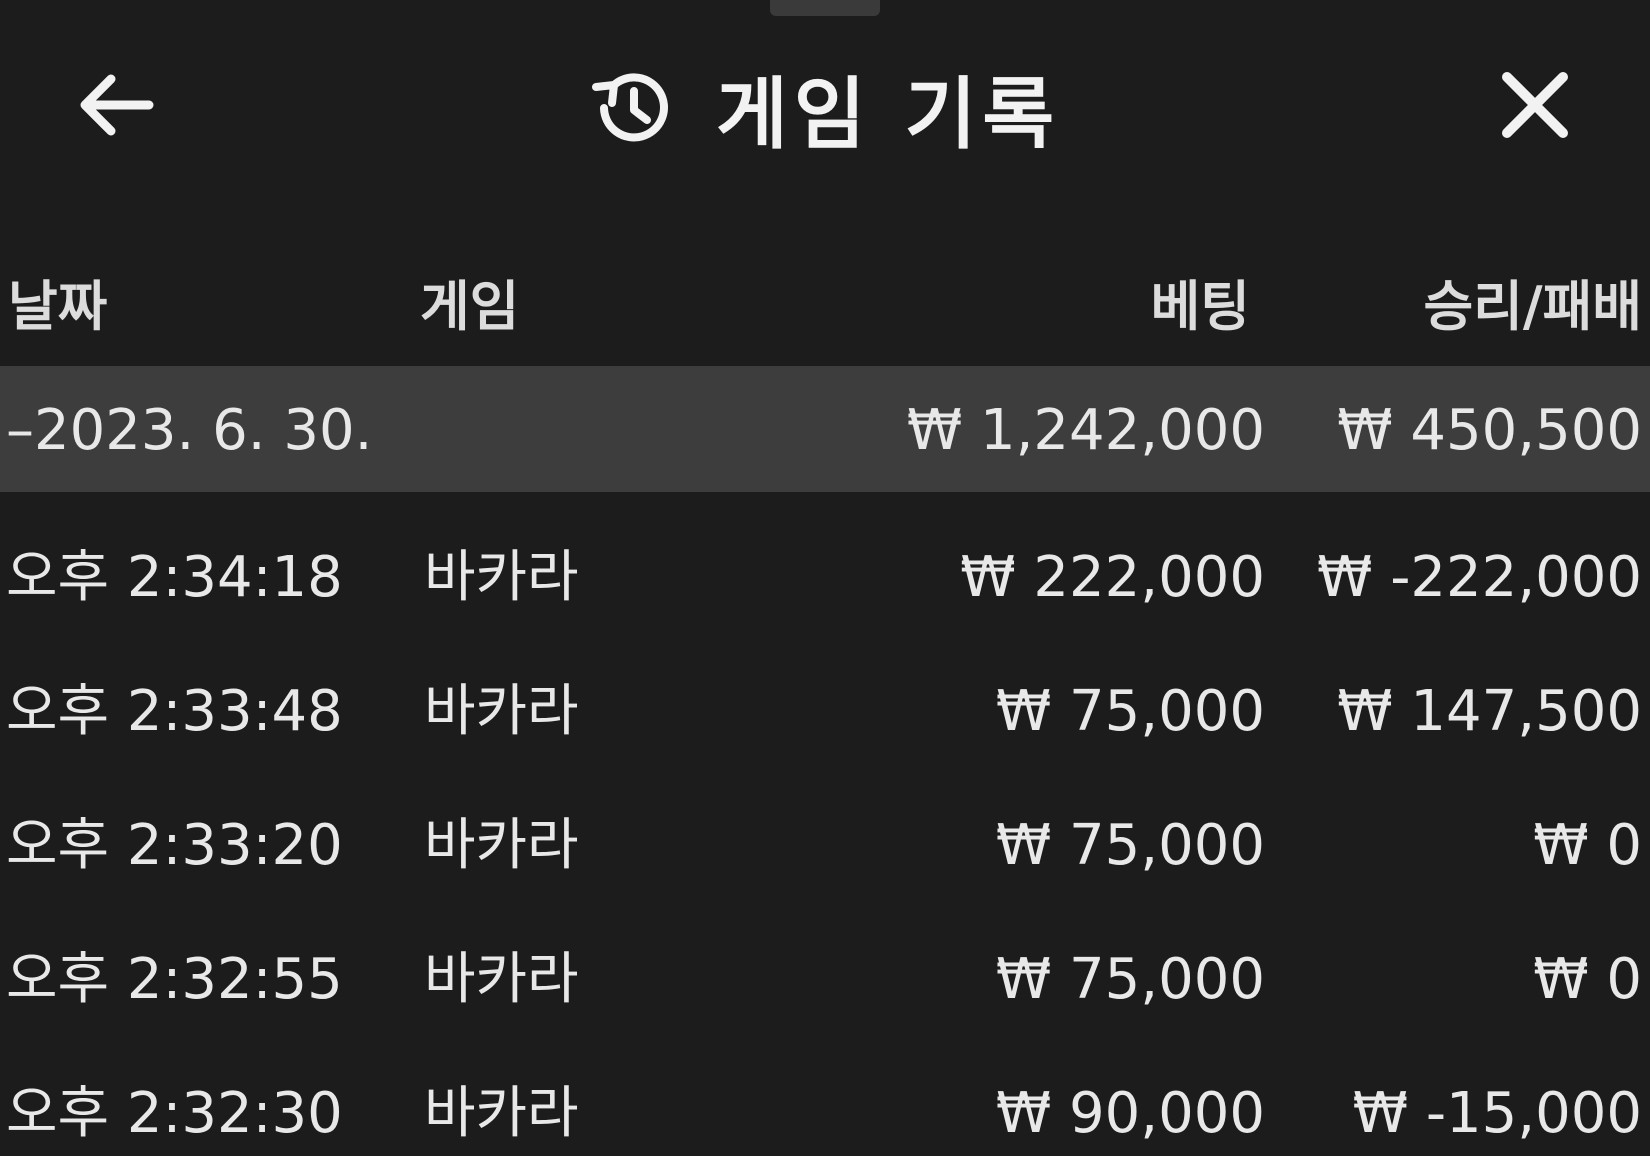 The image size is (1650, 1156). I want to click on row-time: 오후 2:33:20, so click(174, 845).